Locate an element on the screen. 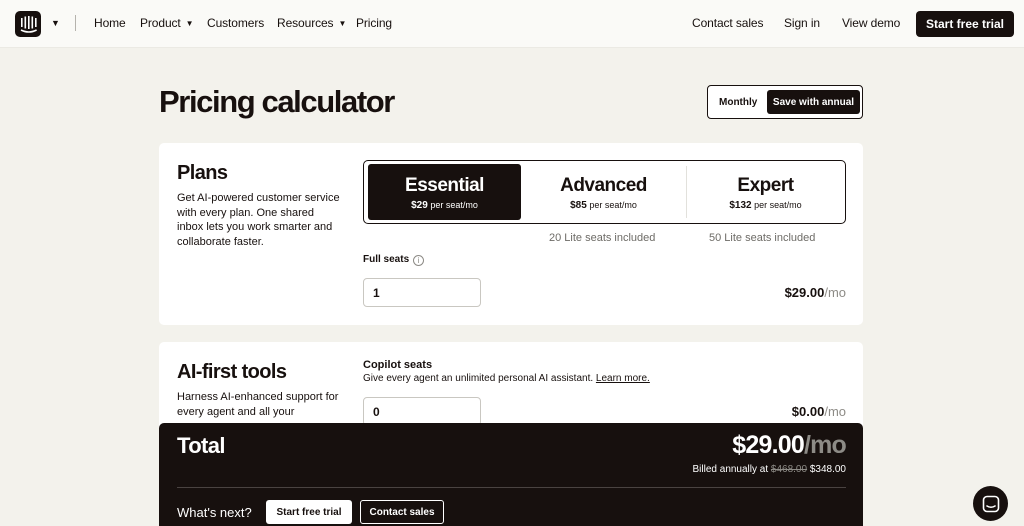  nav-link-product: Product ▼ is located at coordinates (167, 23).